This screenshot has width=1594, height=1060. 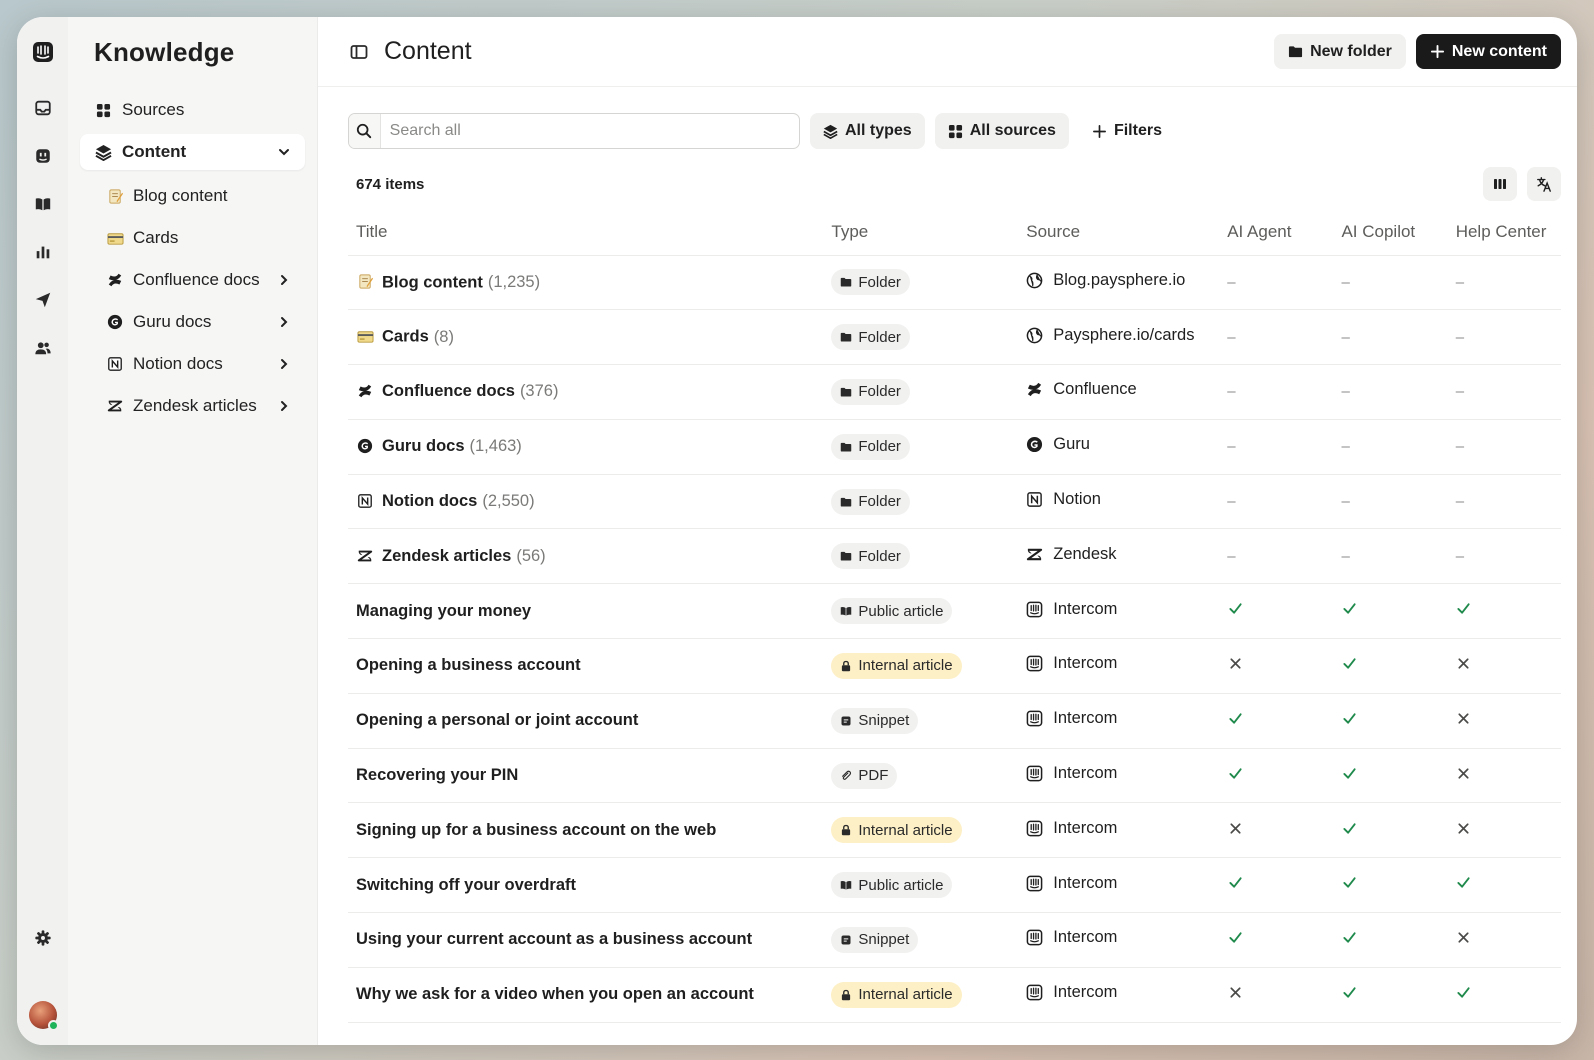 What do you see at coordinates (514, 282) in the screenshot?
I see `row-item-count: (1,235)` at bounding box center [514, 282].